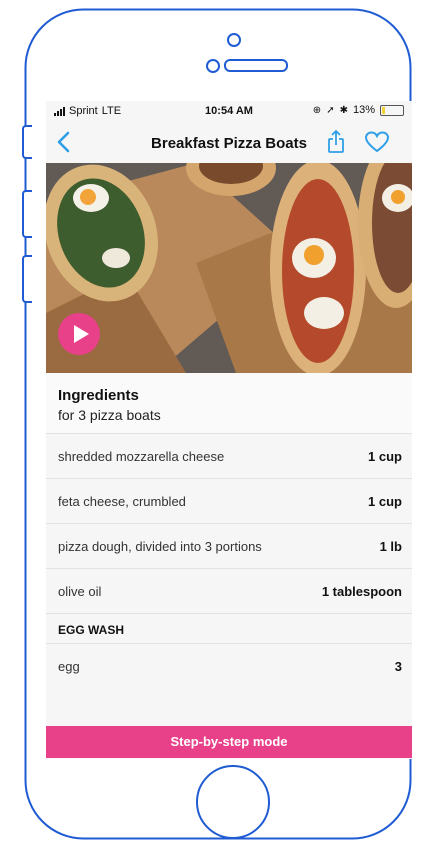 This screenshot has width=429, height=847. Describe the element at coordinates (343, 110) in the screenshot. I see `bluetooth-icon: ✱` at that location.